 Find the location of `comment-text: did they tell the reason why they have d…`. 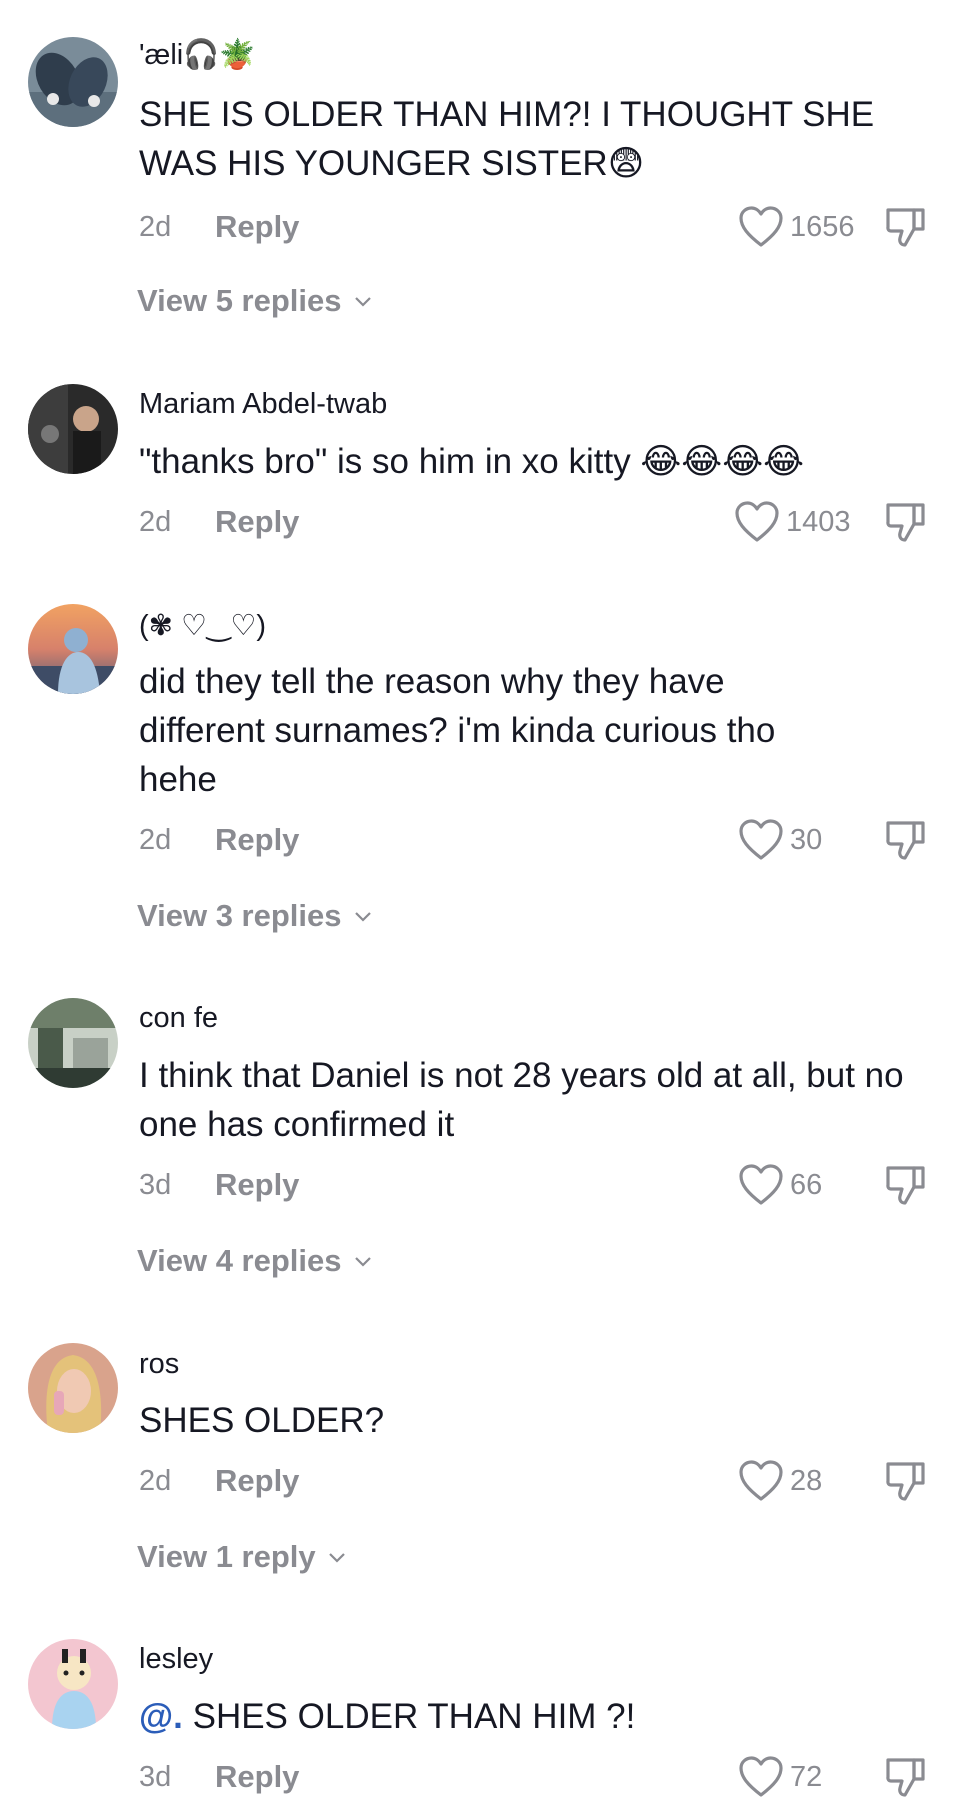

comment-text: did they tell the reason why they have d… is located at coordinates (457, 730).